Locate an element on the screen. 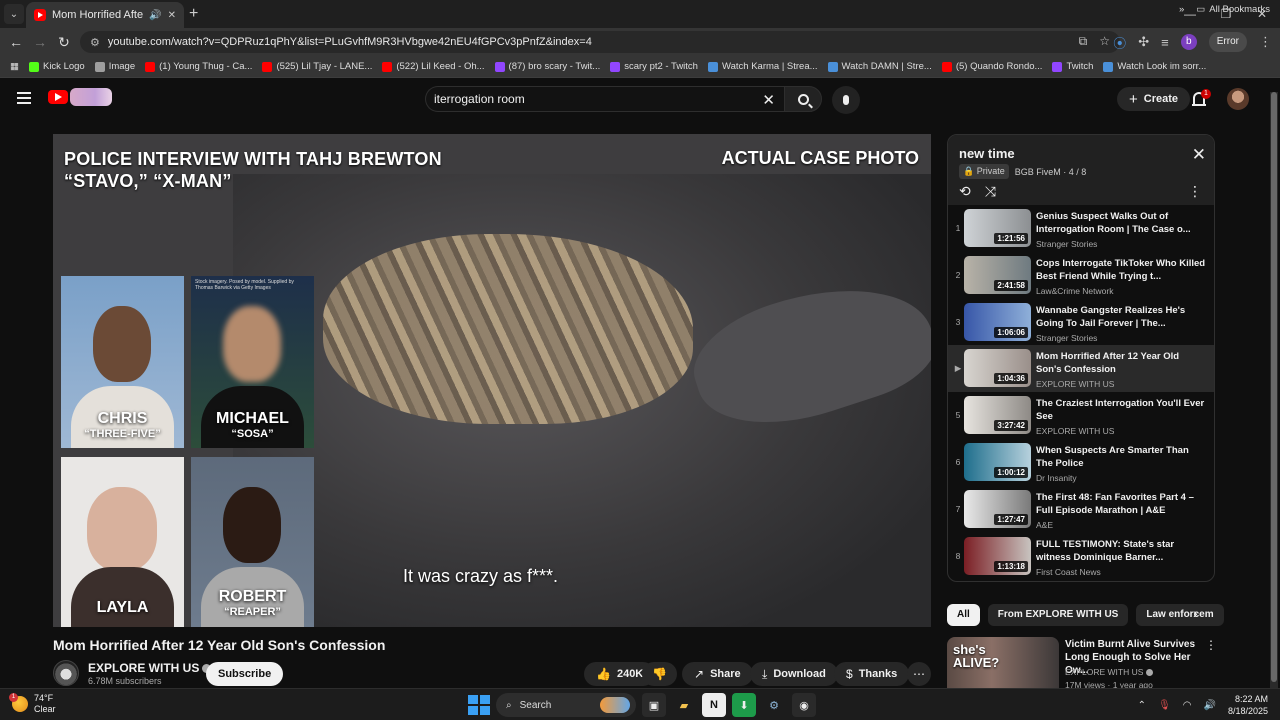 The image size is (1280, 720). recommended-channel: EXPLORE WITH US is located at coordinates (1109, 672).